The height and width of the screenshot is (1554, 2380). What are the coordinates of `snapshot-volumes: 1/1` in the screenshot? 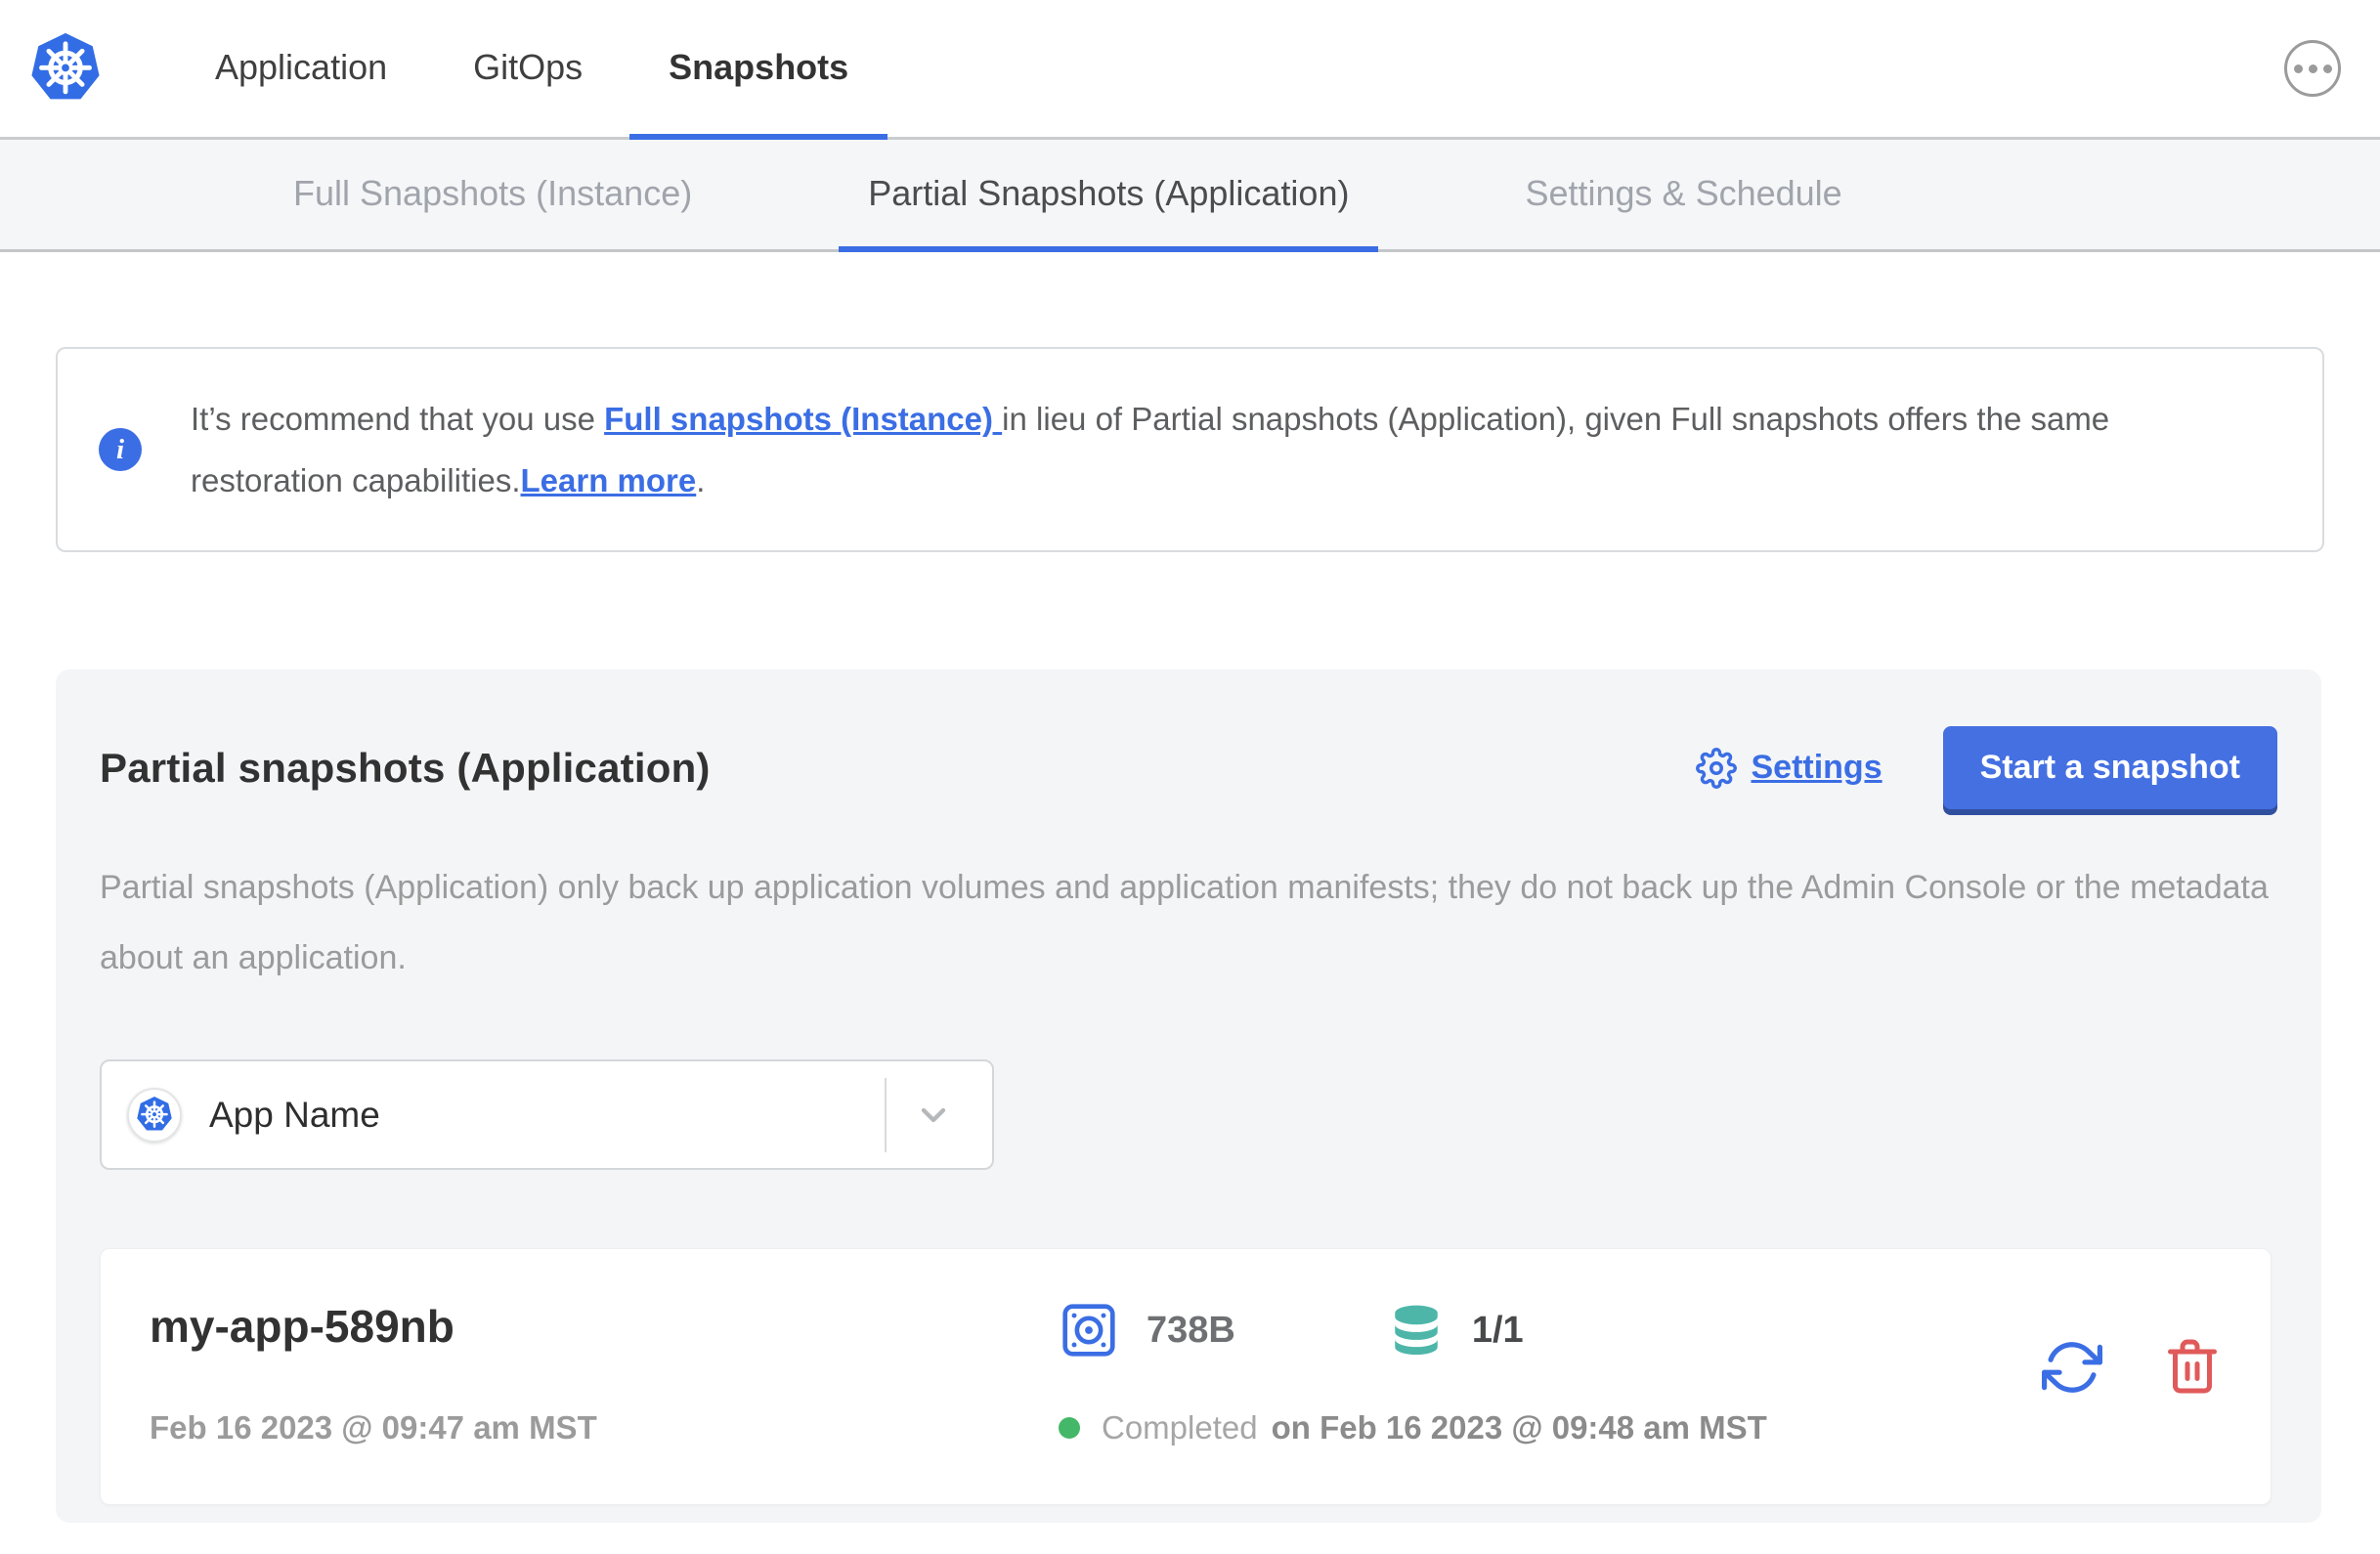 It's located at (1497, 1330).